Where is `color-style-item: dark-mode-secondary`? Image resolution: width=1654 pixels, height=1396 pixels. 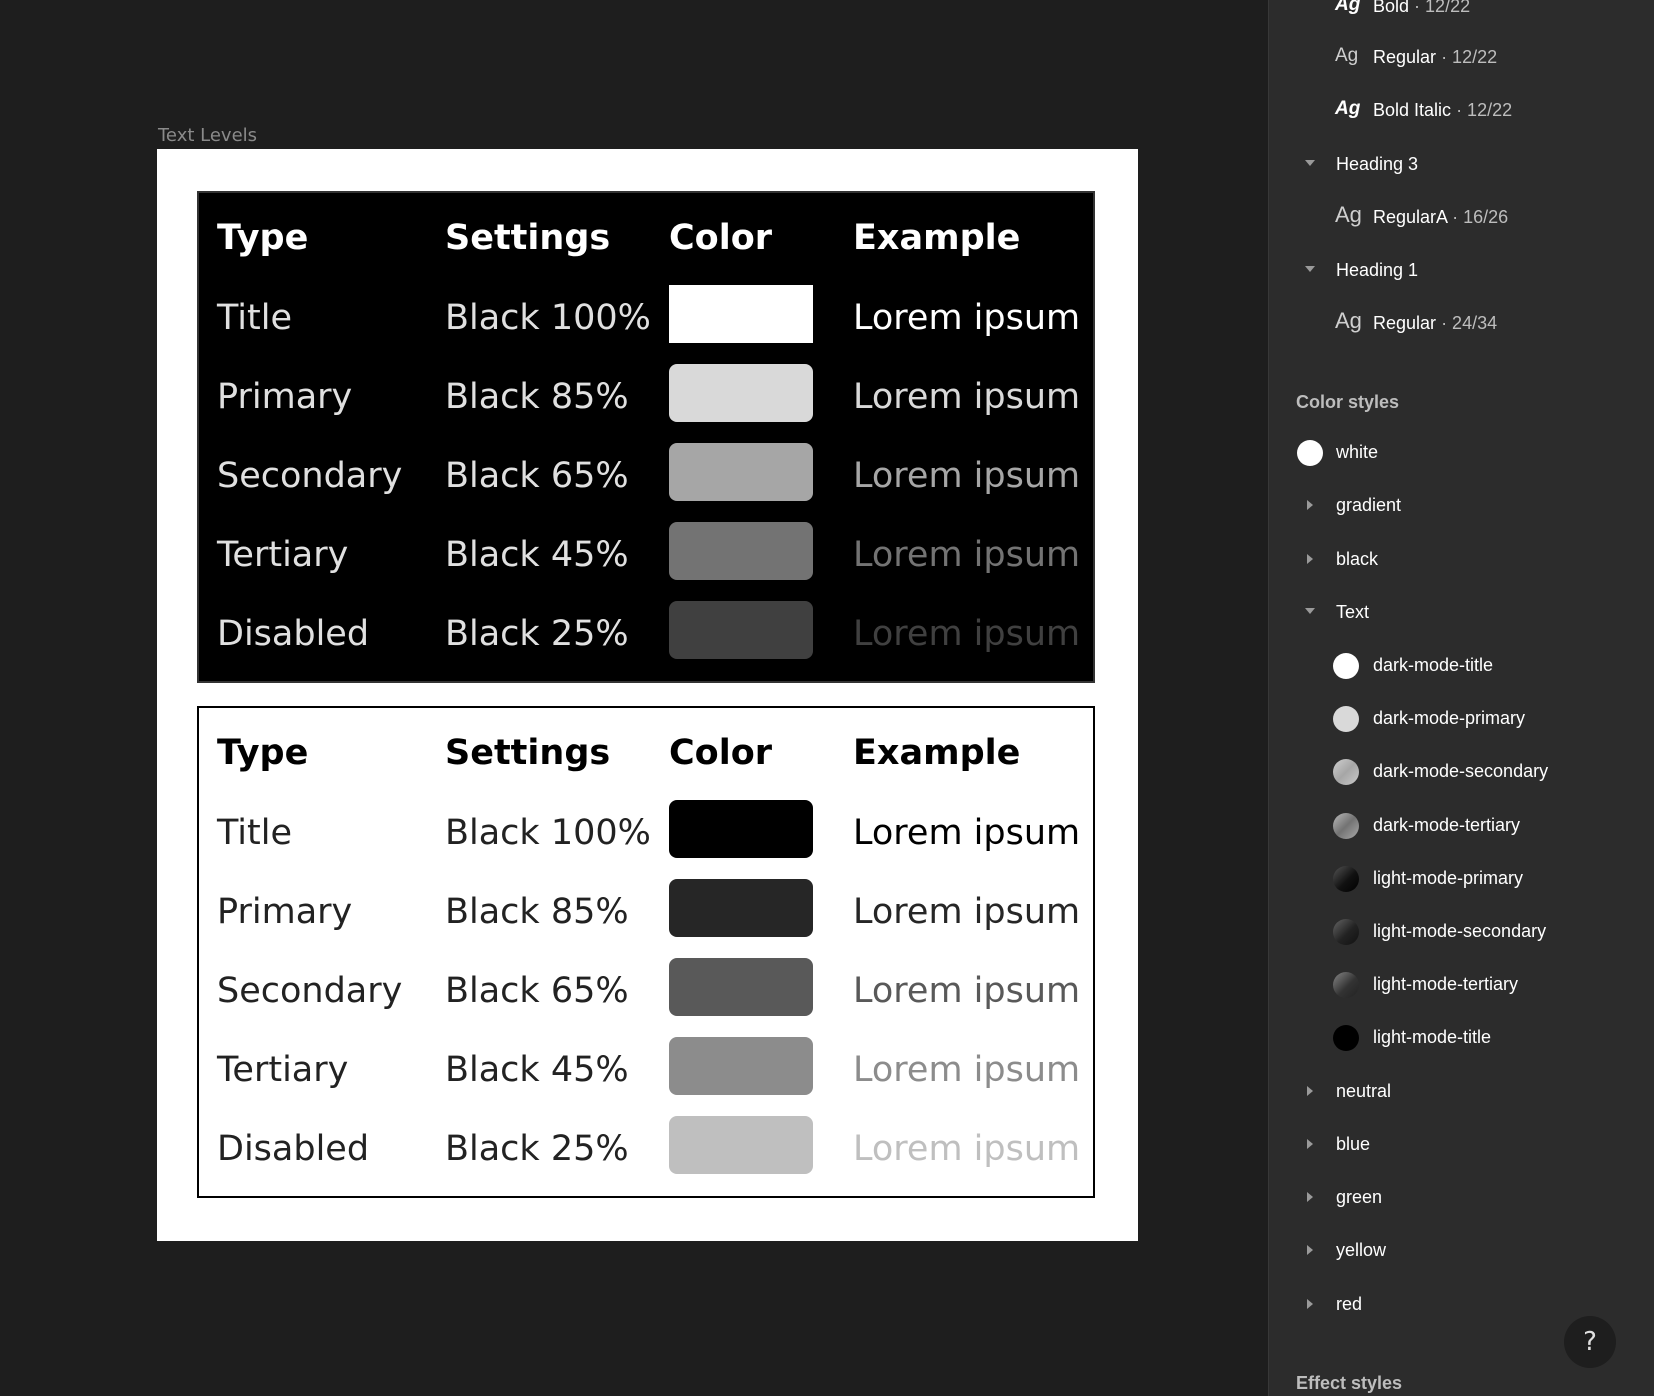
color-style-item: dark-mode-secondary is located at coordinates (1461, 772).